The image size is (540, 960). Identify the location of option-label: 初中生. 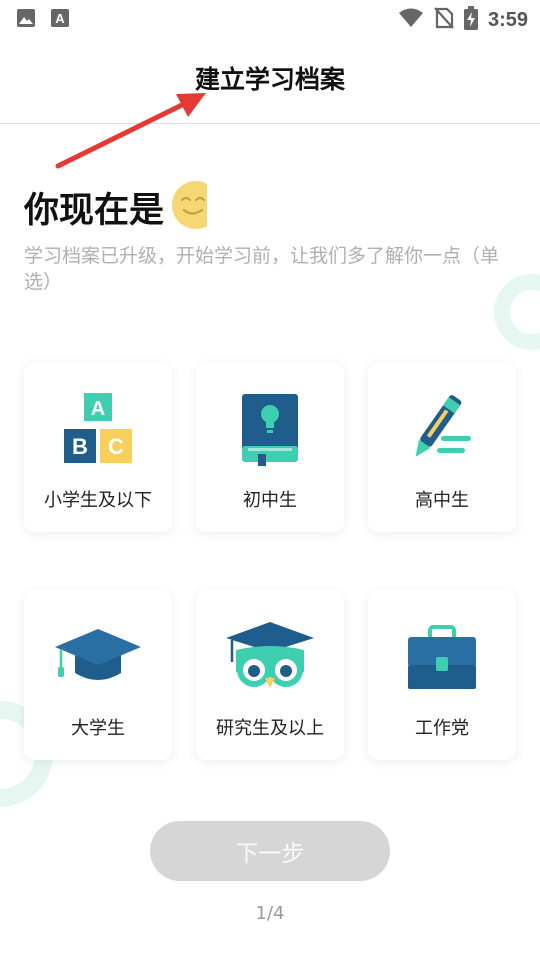
(270, 500).